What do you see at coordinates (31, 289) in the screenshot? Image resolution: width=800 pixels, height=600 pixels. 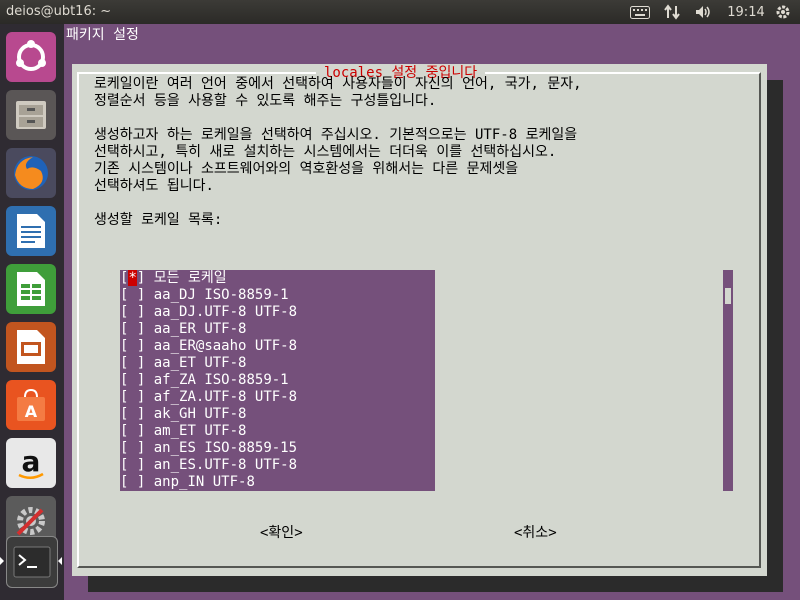 I see `libreoffice-calc-icon` at bounding box center [31, 289].